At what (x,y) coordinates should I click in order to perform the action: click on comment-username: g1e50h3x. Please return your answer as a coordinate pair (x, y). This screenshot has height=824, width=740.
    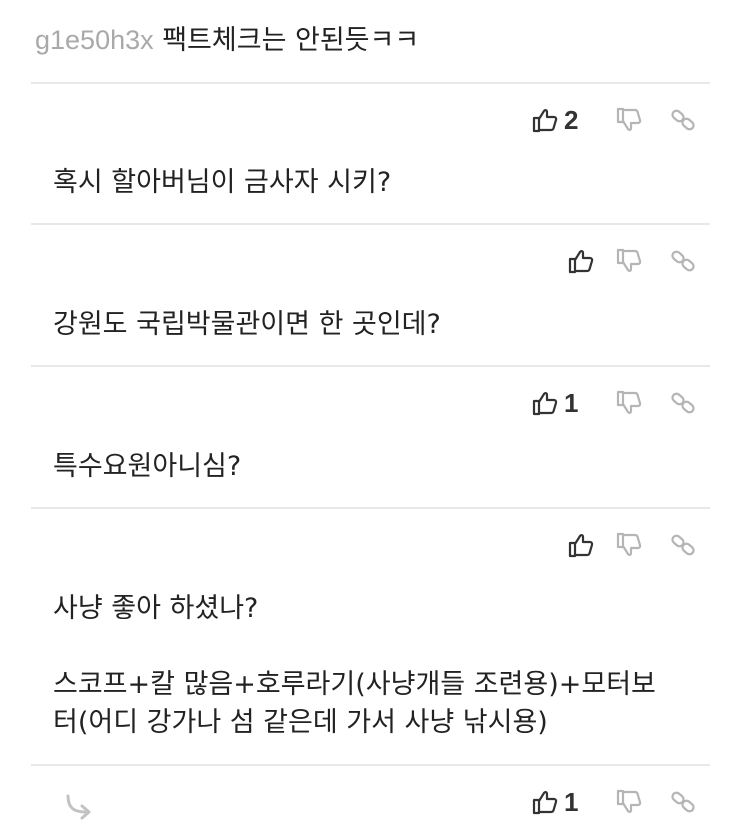
    Looking at the image, I should click on (94, 40).